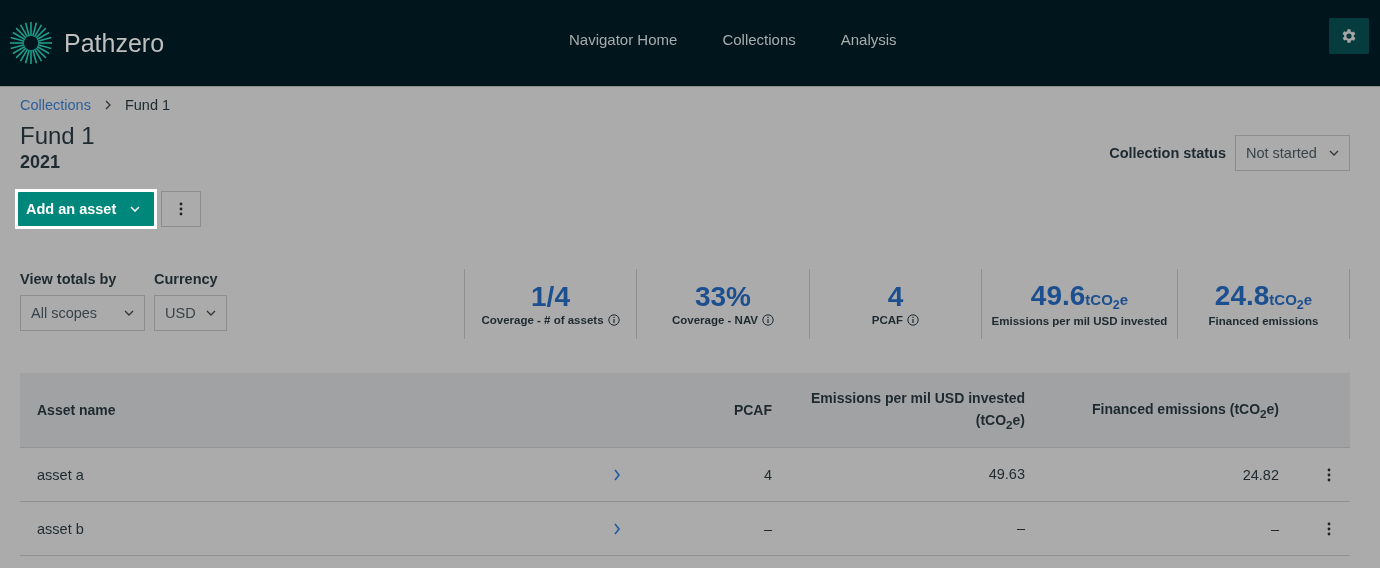  What do you see at coordinates (868, 39) in the screenshot?
I see `nav-link: Analysis` at bounding box center [868, 39].